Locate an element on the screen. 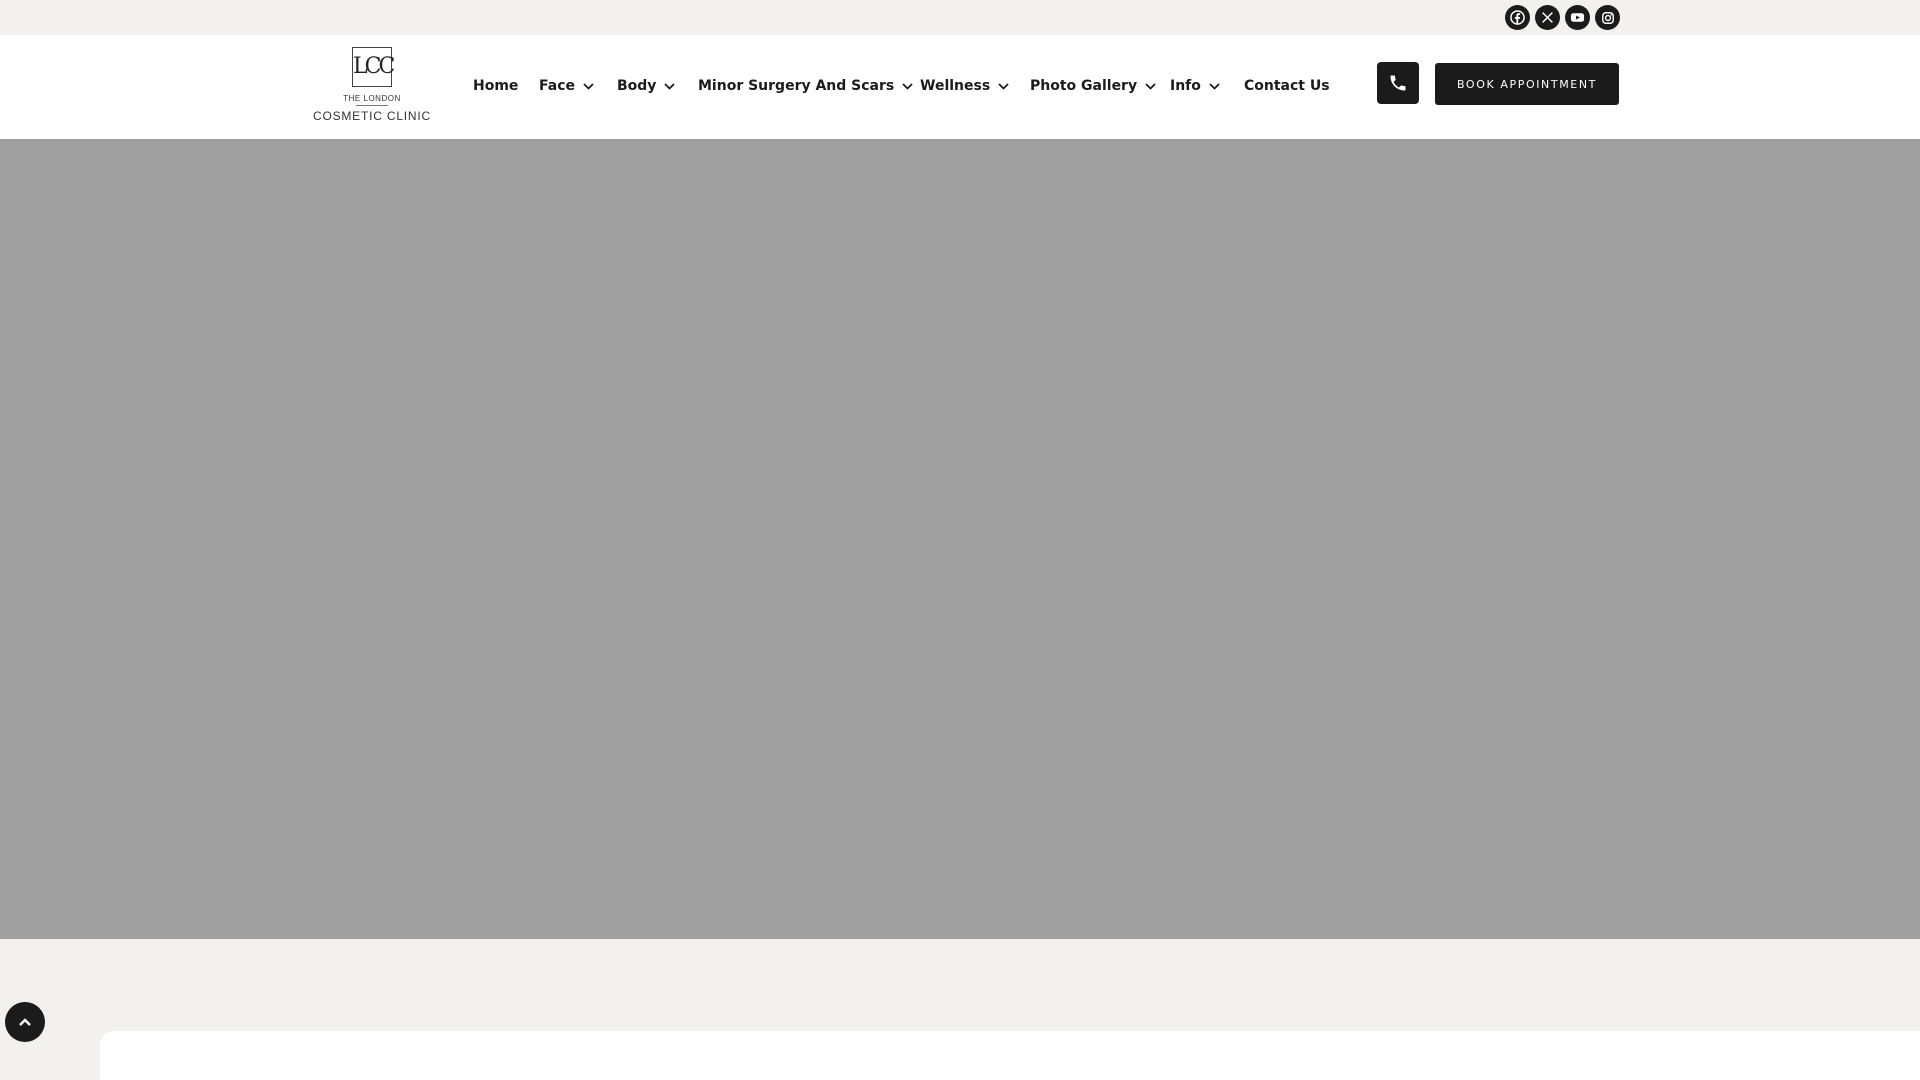 This screenshot has height=1080, width=1920. phone-icon is located at coordinates (1398, 83).